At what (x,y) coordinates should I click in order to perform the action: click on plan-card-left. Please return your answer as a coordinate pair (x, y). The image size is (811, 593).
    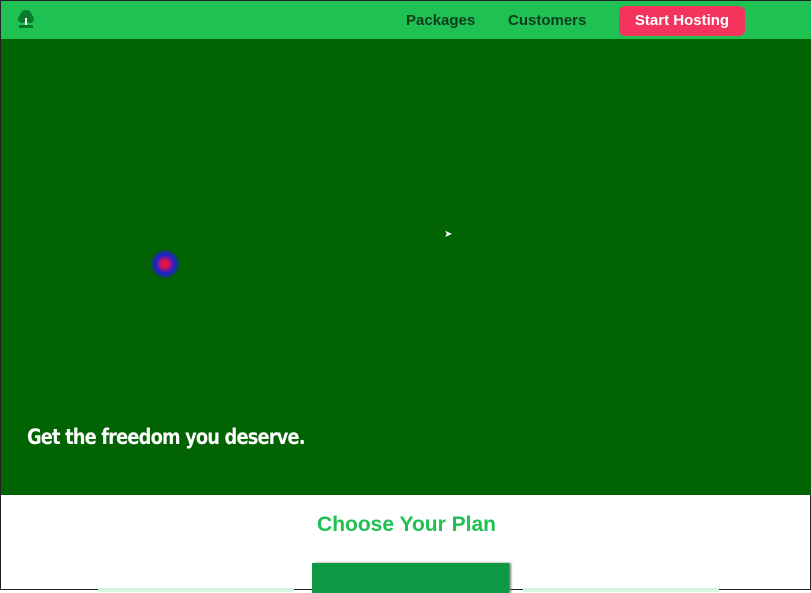
    Looking at the image, I should click on (196, 590).